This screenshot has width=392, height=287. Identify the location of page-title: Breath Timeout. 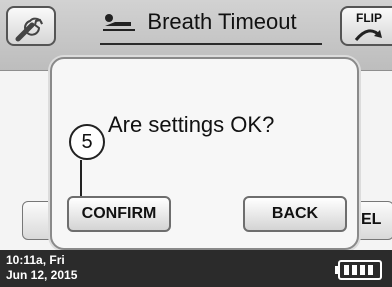
(222, 21).